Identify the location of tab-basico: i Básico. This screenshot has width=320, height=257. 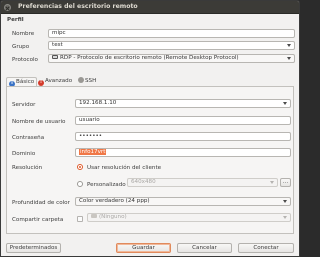
(22, 82).